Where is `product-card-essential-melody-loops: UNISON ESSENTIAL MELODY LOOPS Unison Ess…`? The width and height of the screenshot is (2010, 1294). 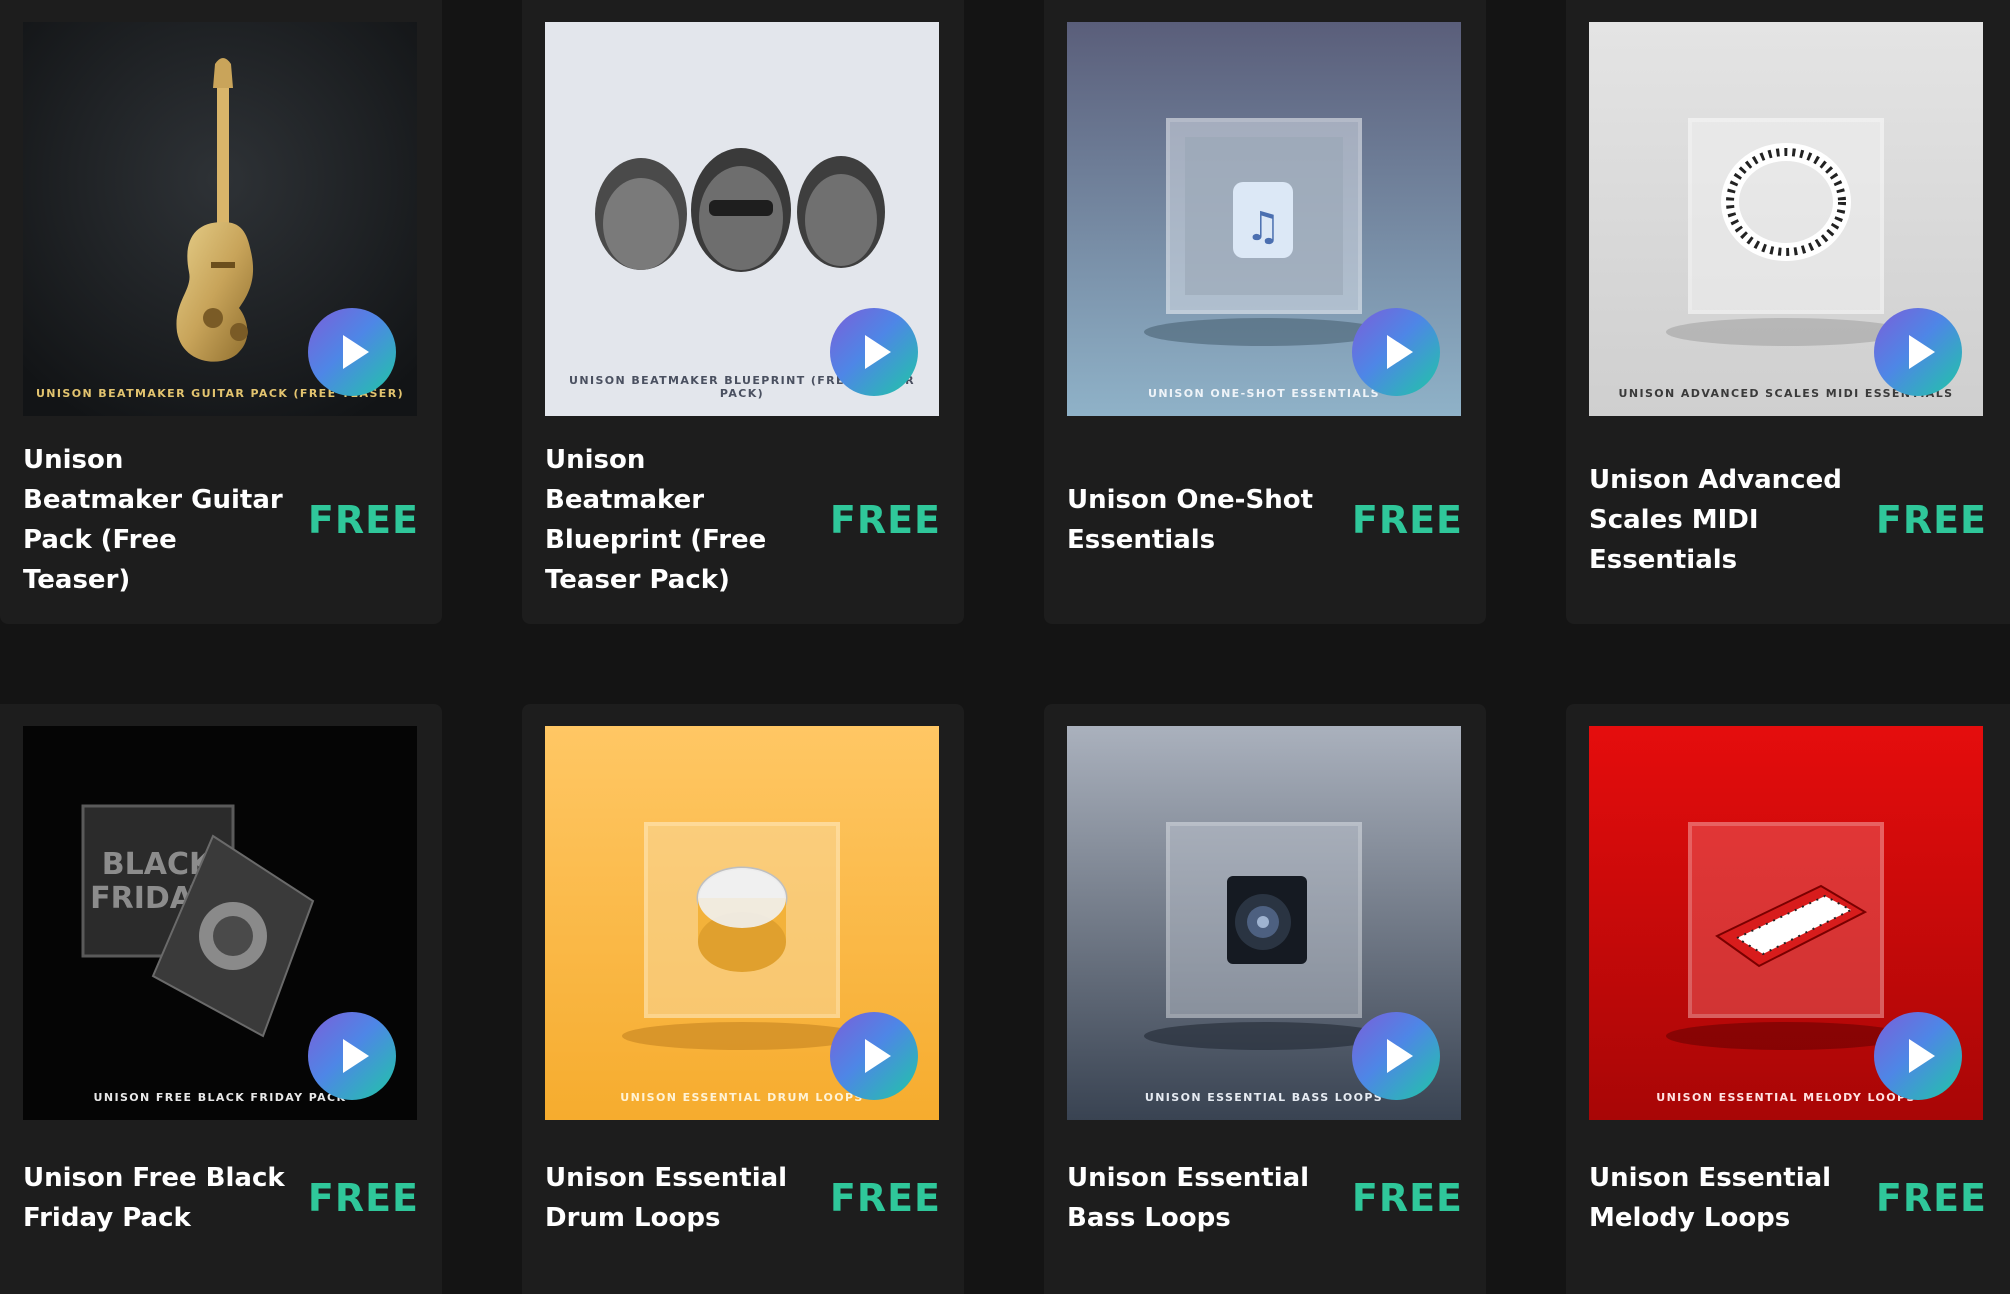 product-card-essential-melody-loops: UNISON ESSENTIAL MELODY LOOPS Unison Ess… is located at coordinates (1788, 999).